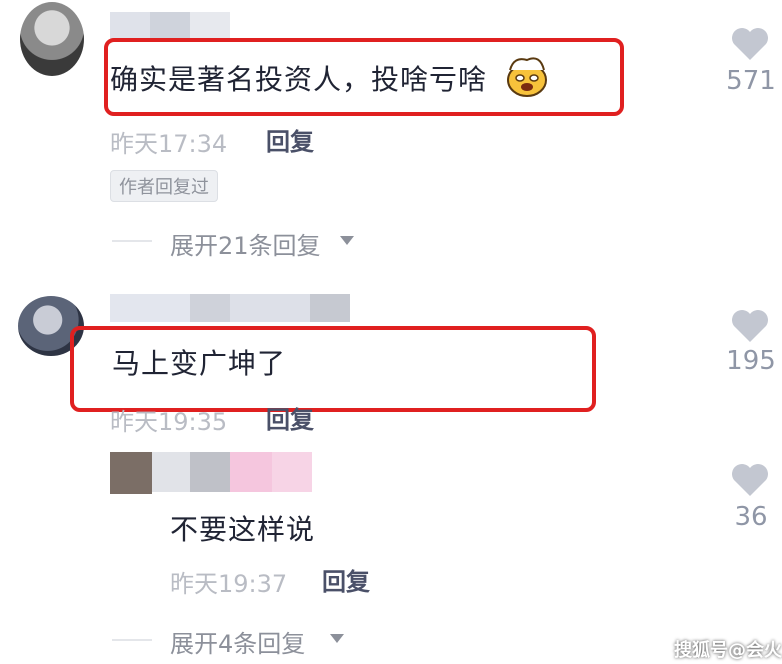 The height and width of the screenshot is (664, 782). I want to click on comment-time: 昨天19:35, so click(169, 422).